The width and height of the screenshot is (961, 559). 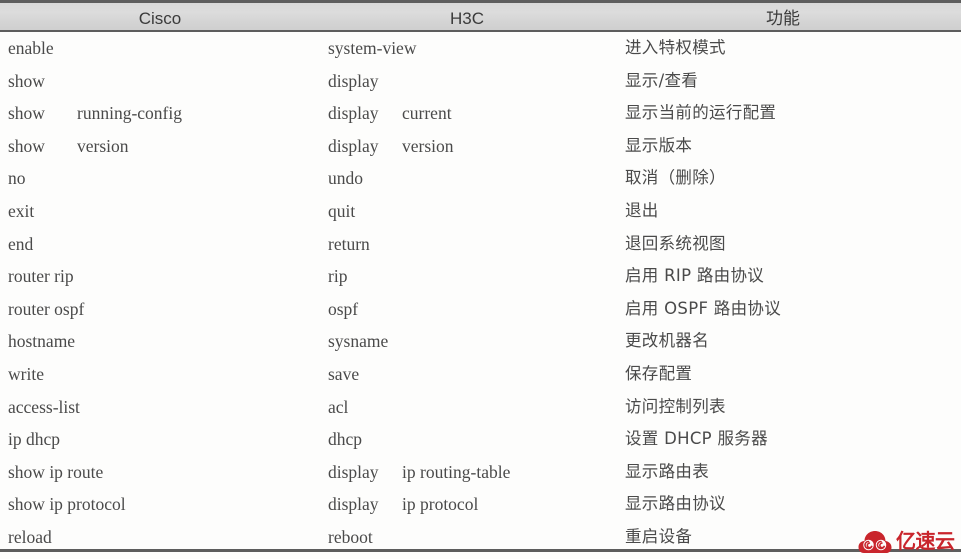 I want to click on cisco-command: router rip, so click(x=42, y=276).